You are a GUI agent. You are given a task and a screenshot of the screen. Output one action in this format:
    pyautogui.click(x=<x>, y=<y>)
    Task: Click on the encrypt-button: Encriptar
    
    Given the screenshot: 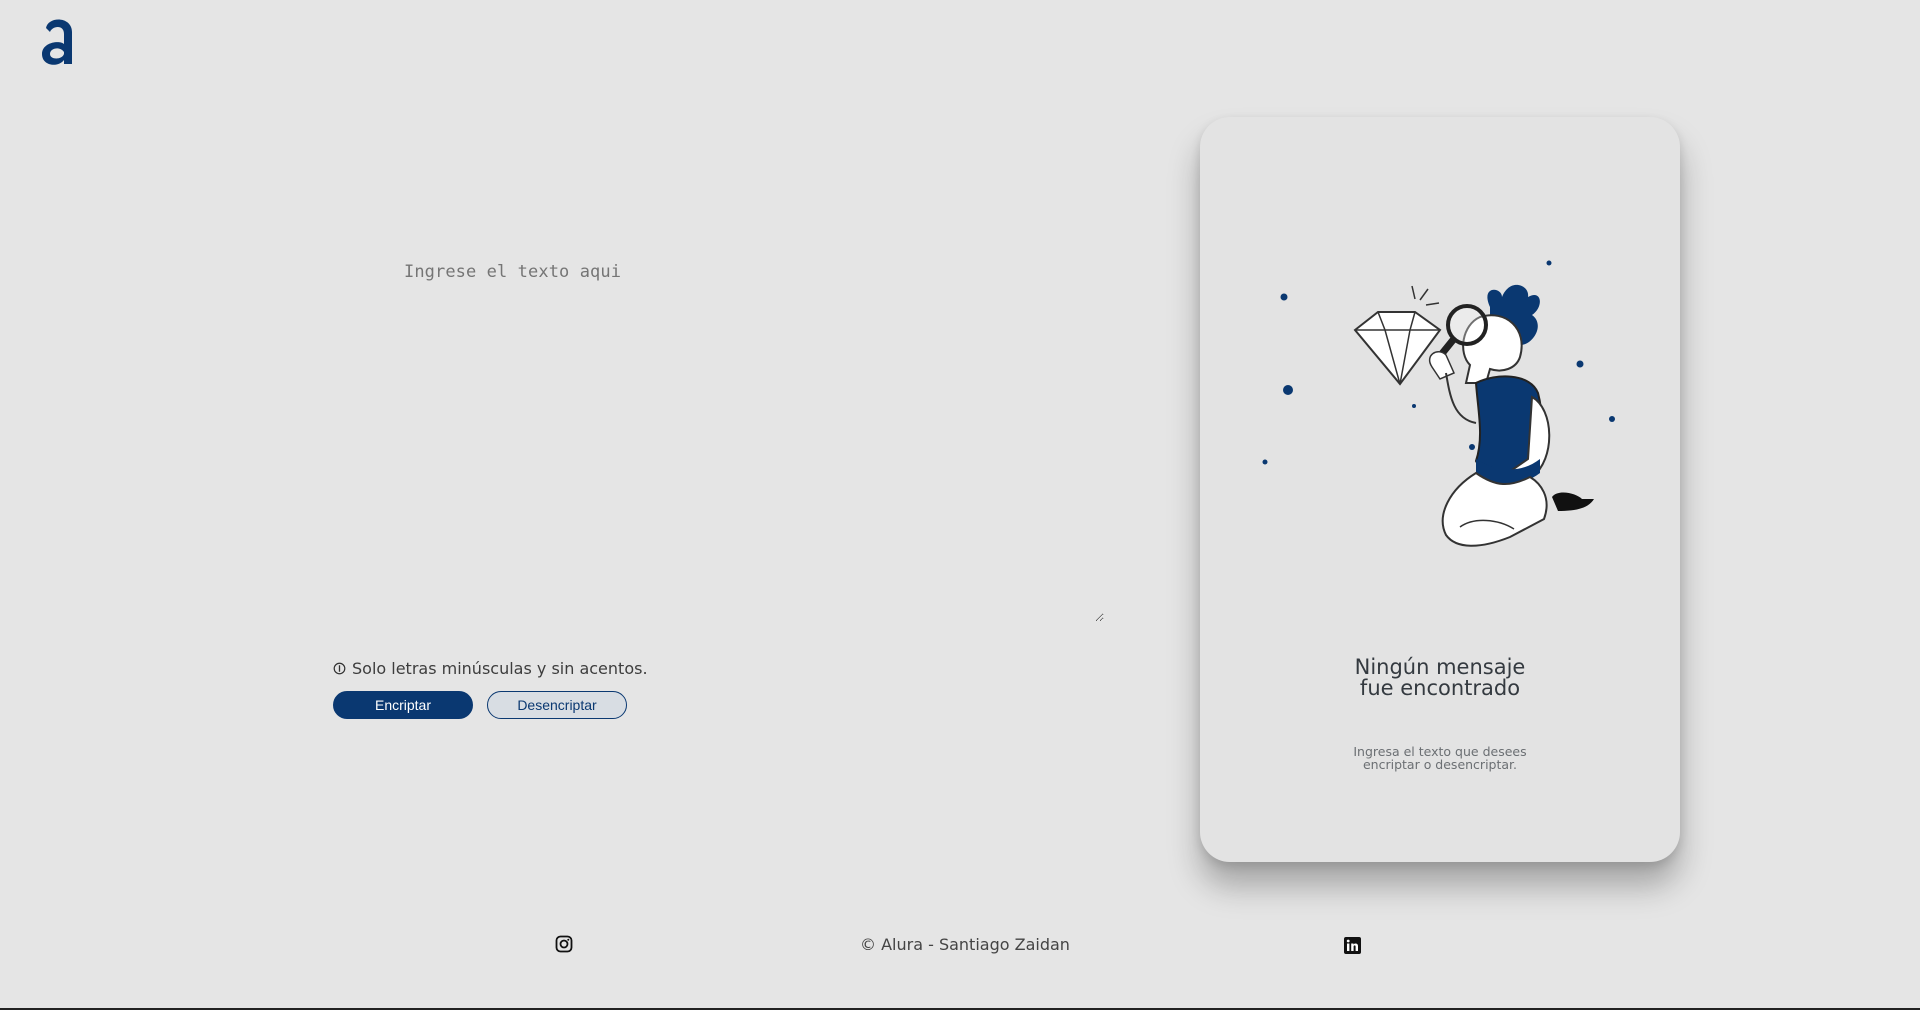 What is the action you would take?
    pyautogui.click(x=403, y=705)
    